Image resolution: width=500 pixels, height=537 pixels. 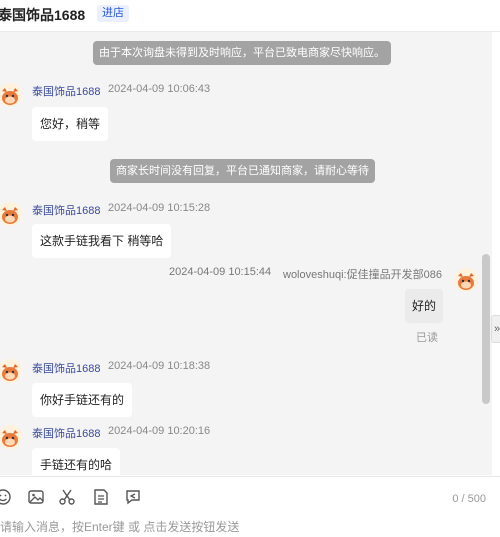 What do you see at coordinates (159, 89) in the screenshot?
I see `message-time: 2024-04-09 10:06:43` at bounding box center [159, 89].